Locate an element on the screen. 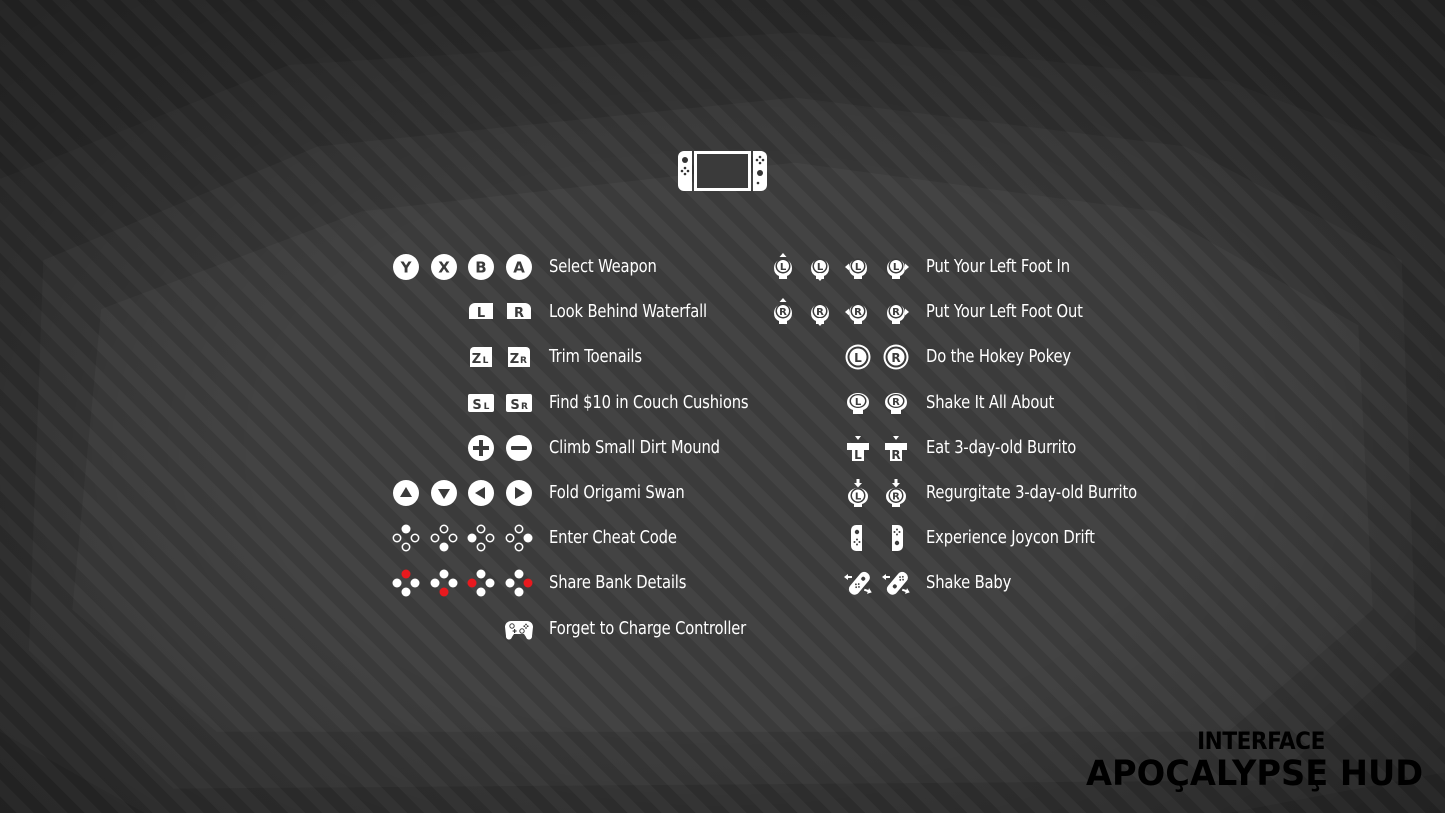 The width and height of the screenshot is (1445, 813). left-stick-left-icon: L is located at coordinates (858, 267).